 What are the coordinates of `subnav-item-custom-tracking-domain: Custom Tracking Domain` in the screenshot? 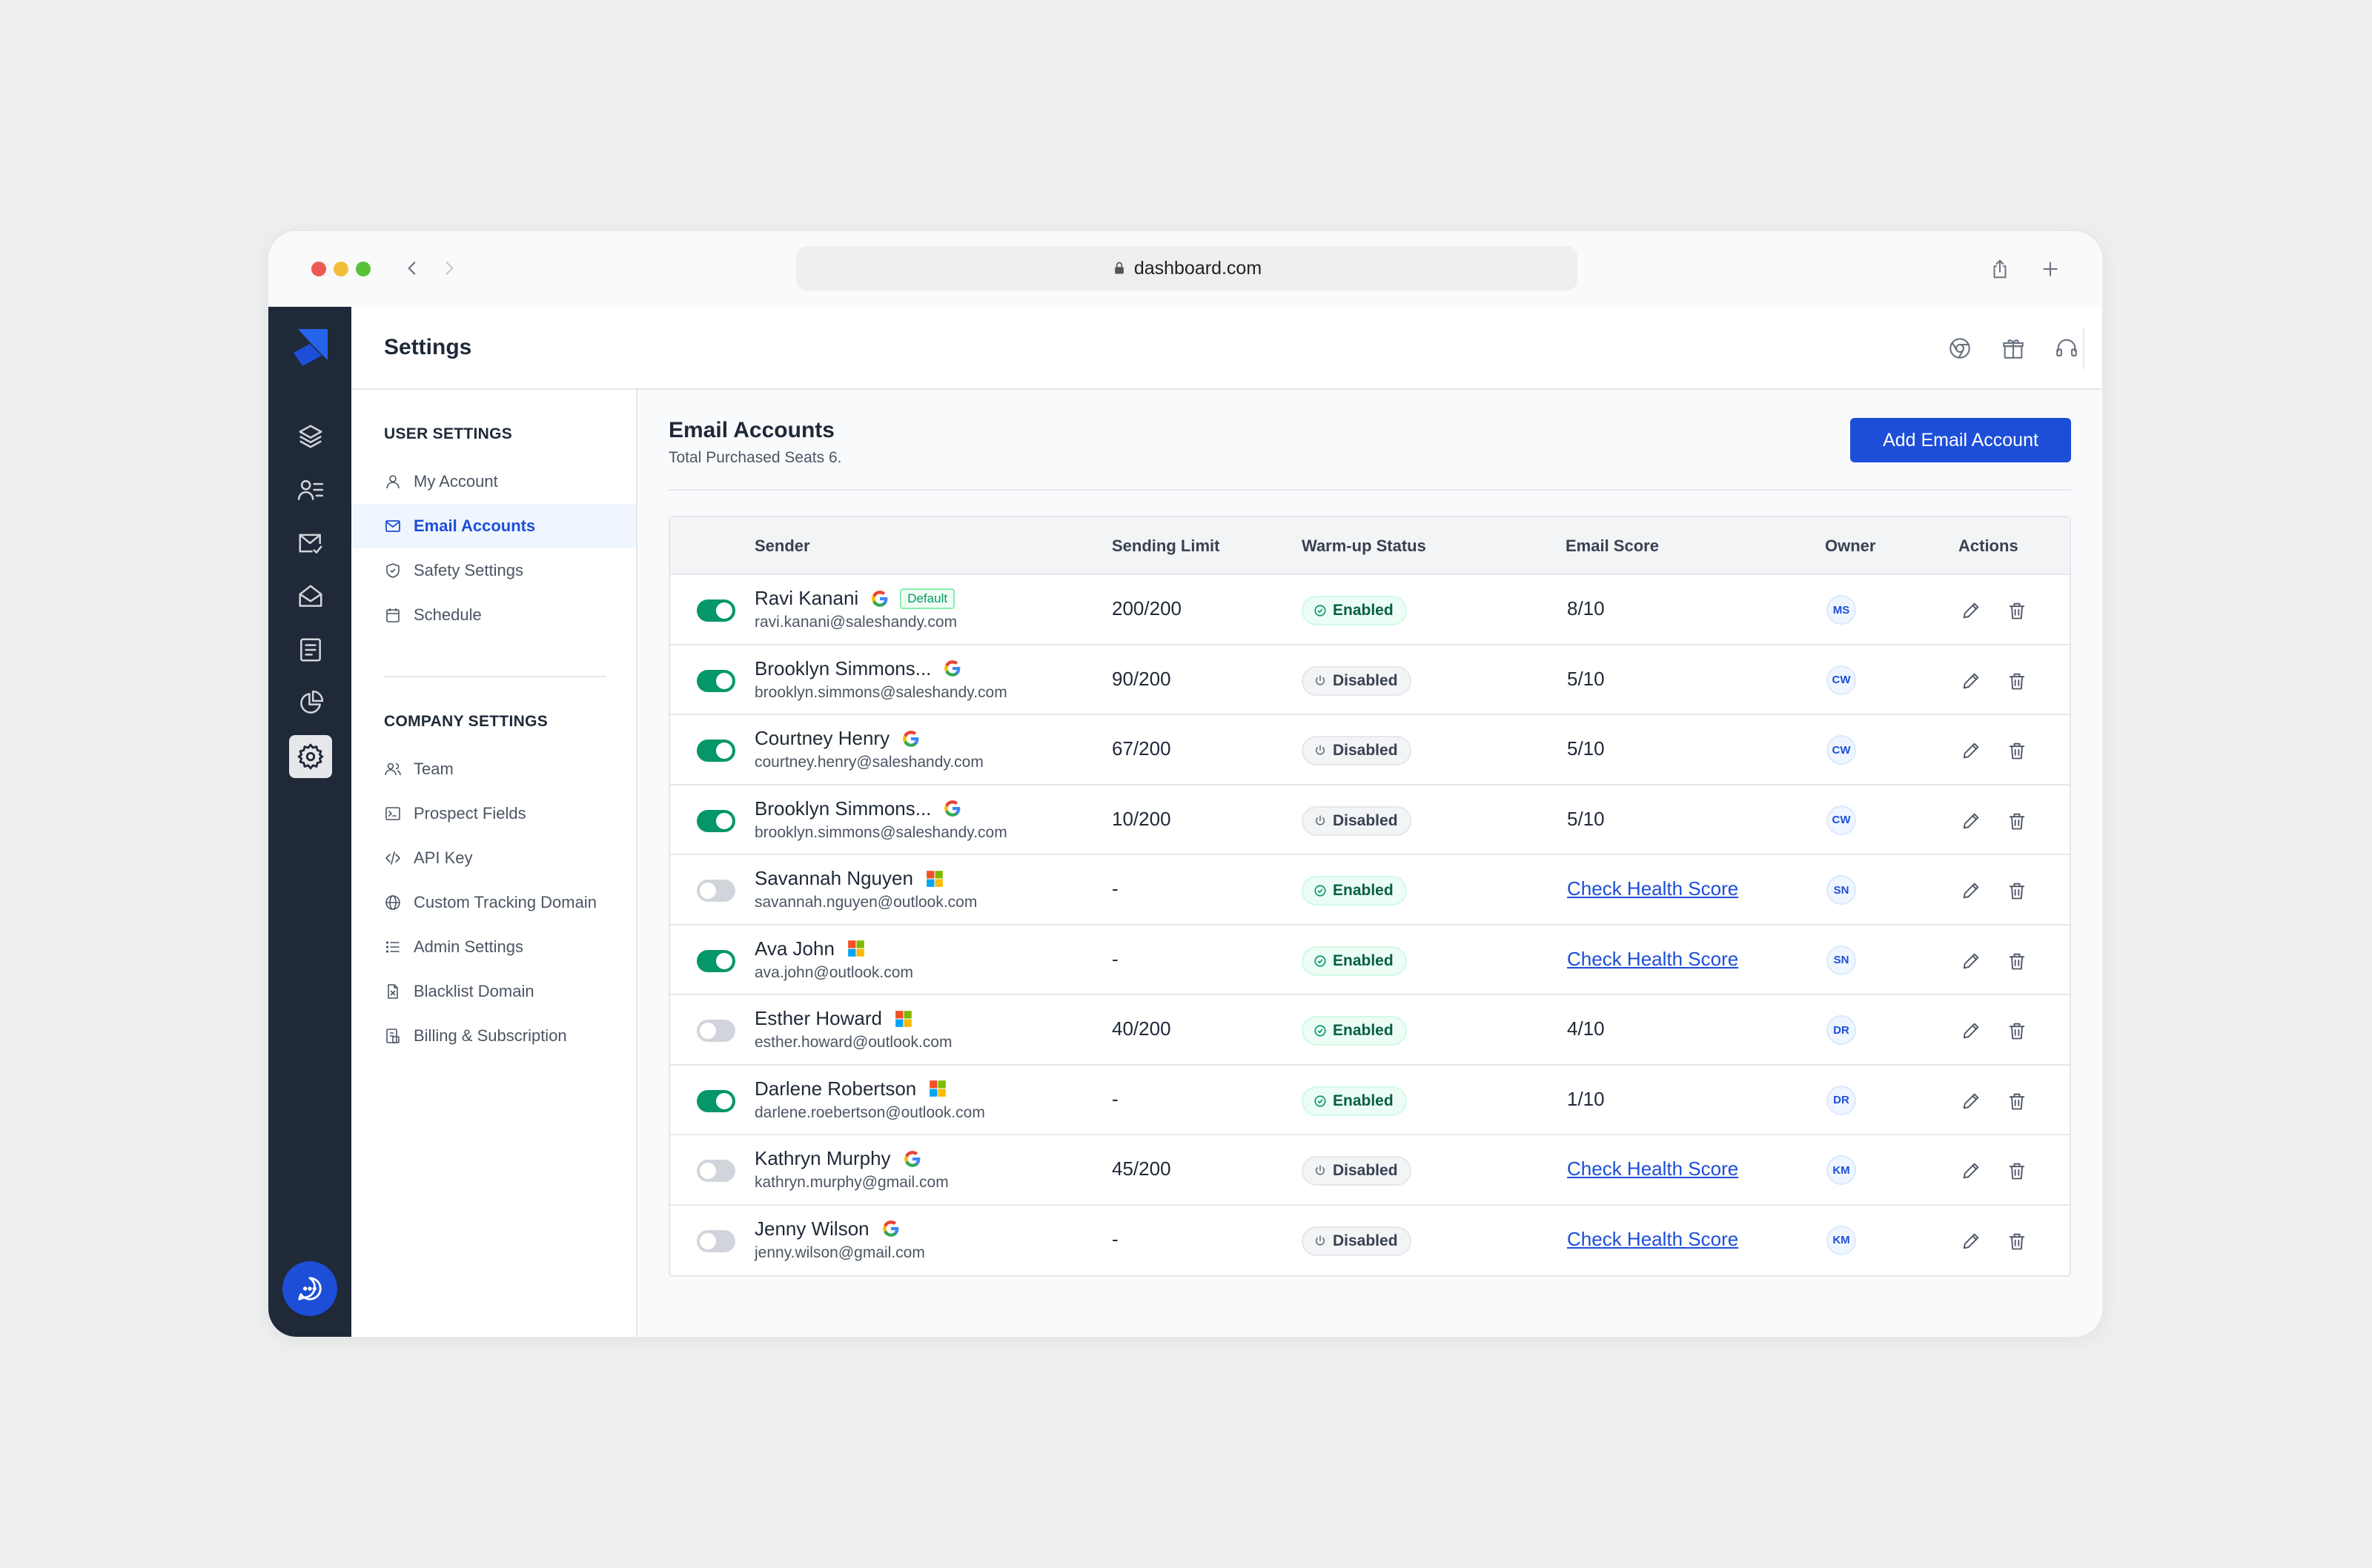 It's located at (493, 902).